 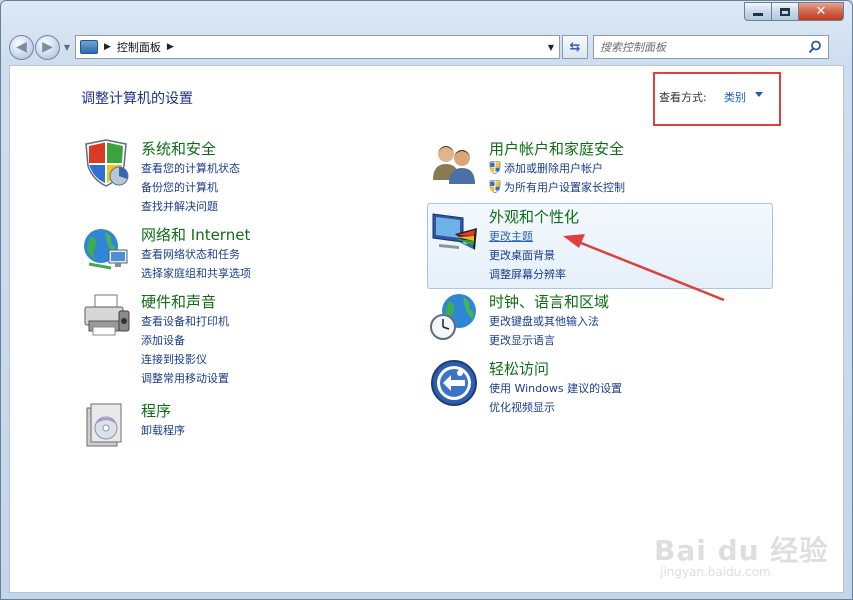 I want to click on refresh-button: ⇆, so click(x=575, y=47).